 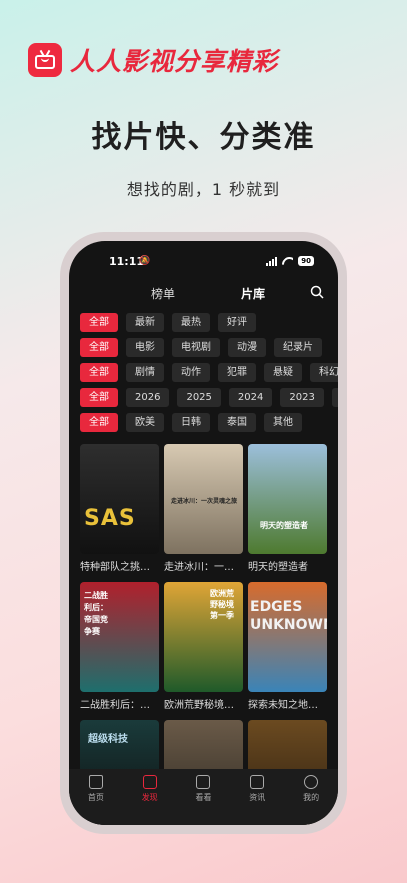 What do you see at coordinates (199, 397) in the screenshot?
I see `filter-chip: 2025` at bounding box center [199, 397].